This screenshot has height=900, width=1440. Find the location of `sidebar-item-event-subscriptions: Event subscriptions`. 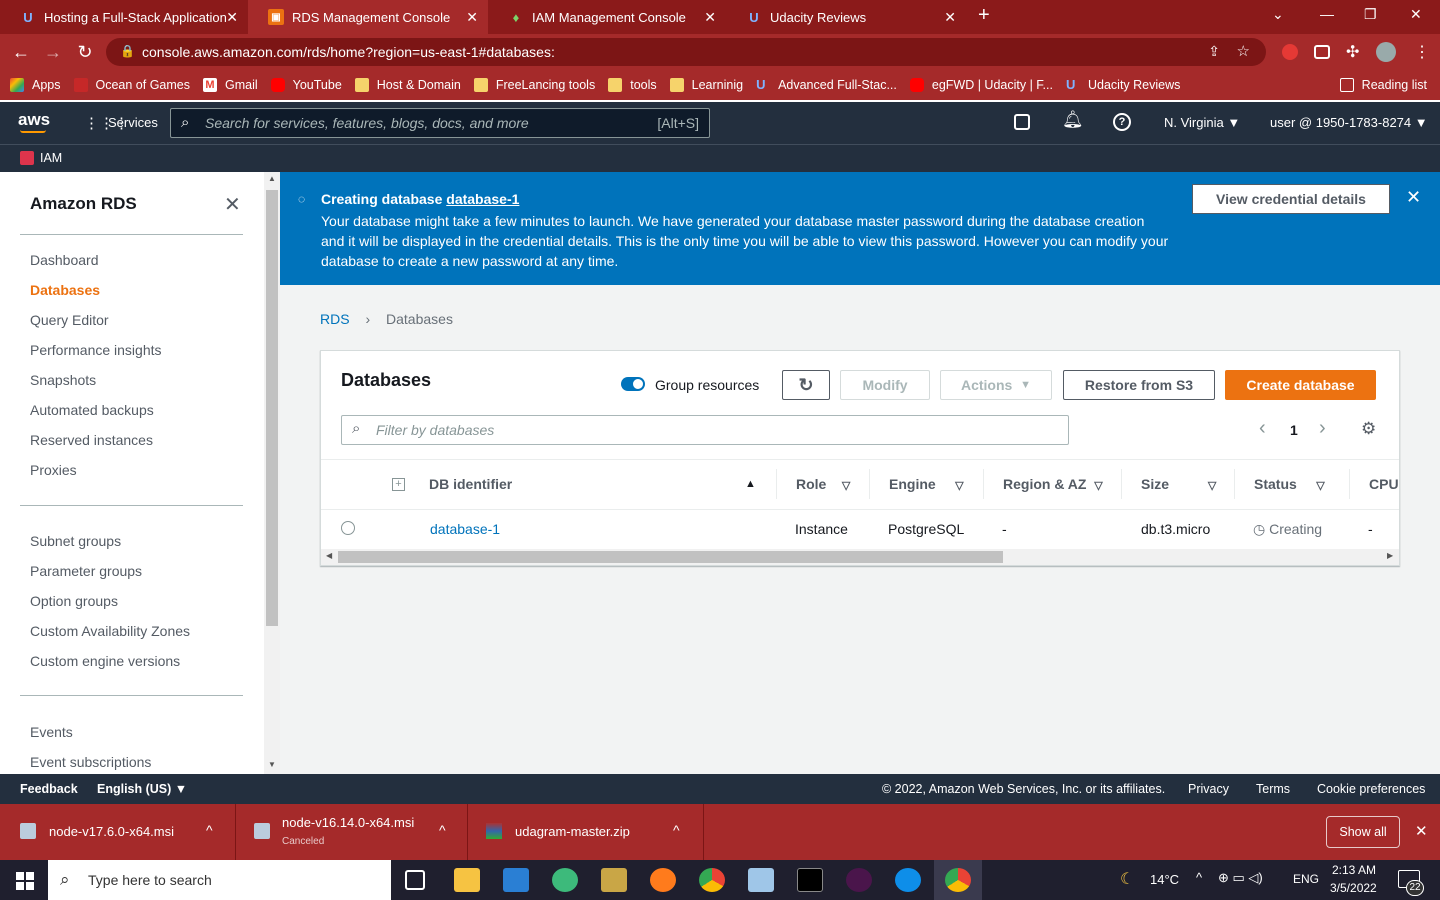

sidebar-item-event-subscriptions: Event subscriptions is located at coordinates (90, 762).